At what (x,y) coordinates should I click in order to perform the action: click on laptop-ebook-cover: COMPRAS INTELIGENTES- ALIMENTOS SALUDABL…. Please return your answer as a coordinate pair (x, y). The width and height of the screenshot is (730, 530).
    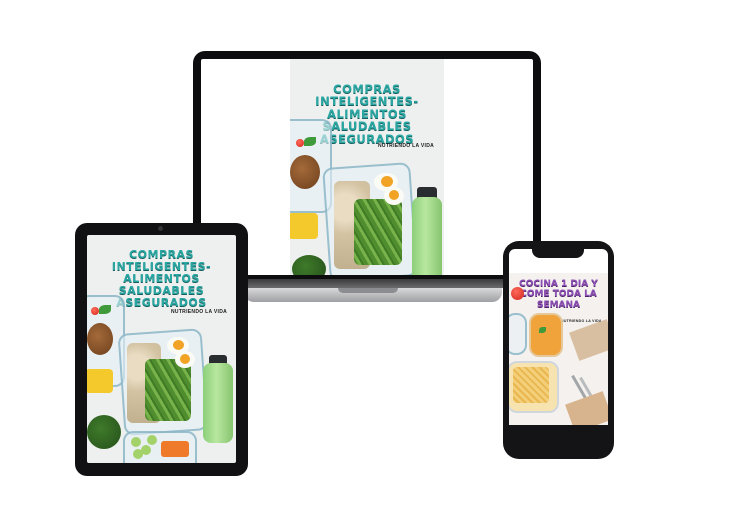
    Looking at the image, I should click on (367, 167).